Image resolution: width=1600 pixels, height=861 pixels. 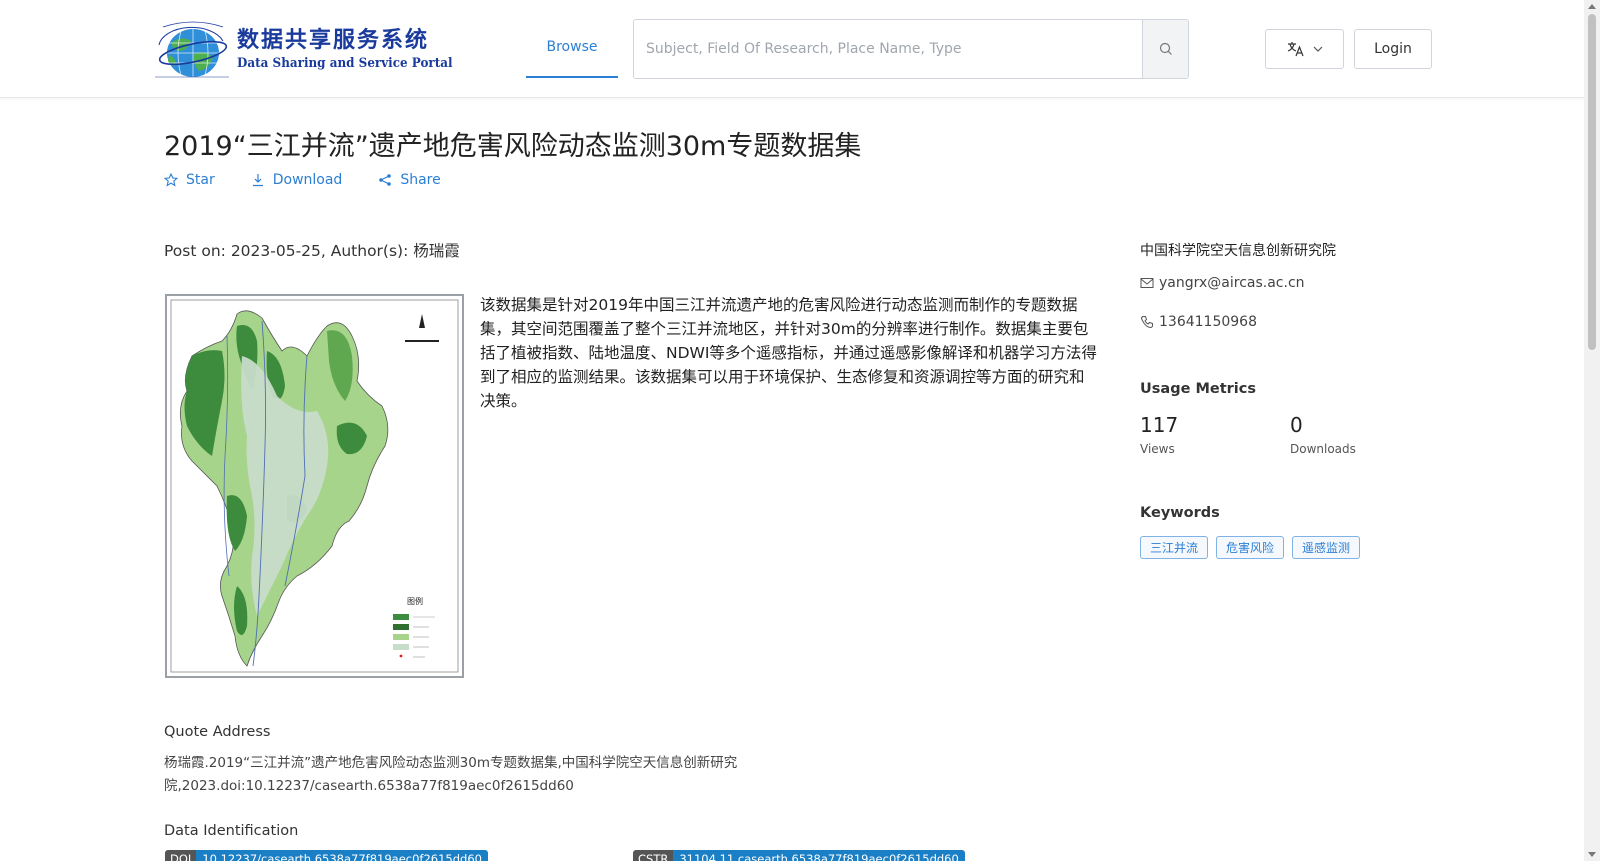 I want to click on star-button: Star, so click(x=189, y=180).